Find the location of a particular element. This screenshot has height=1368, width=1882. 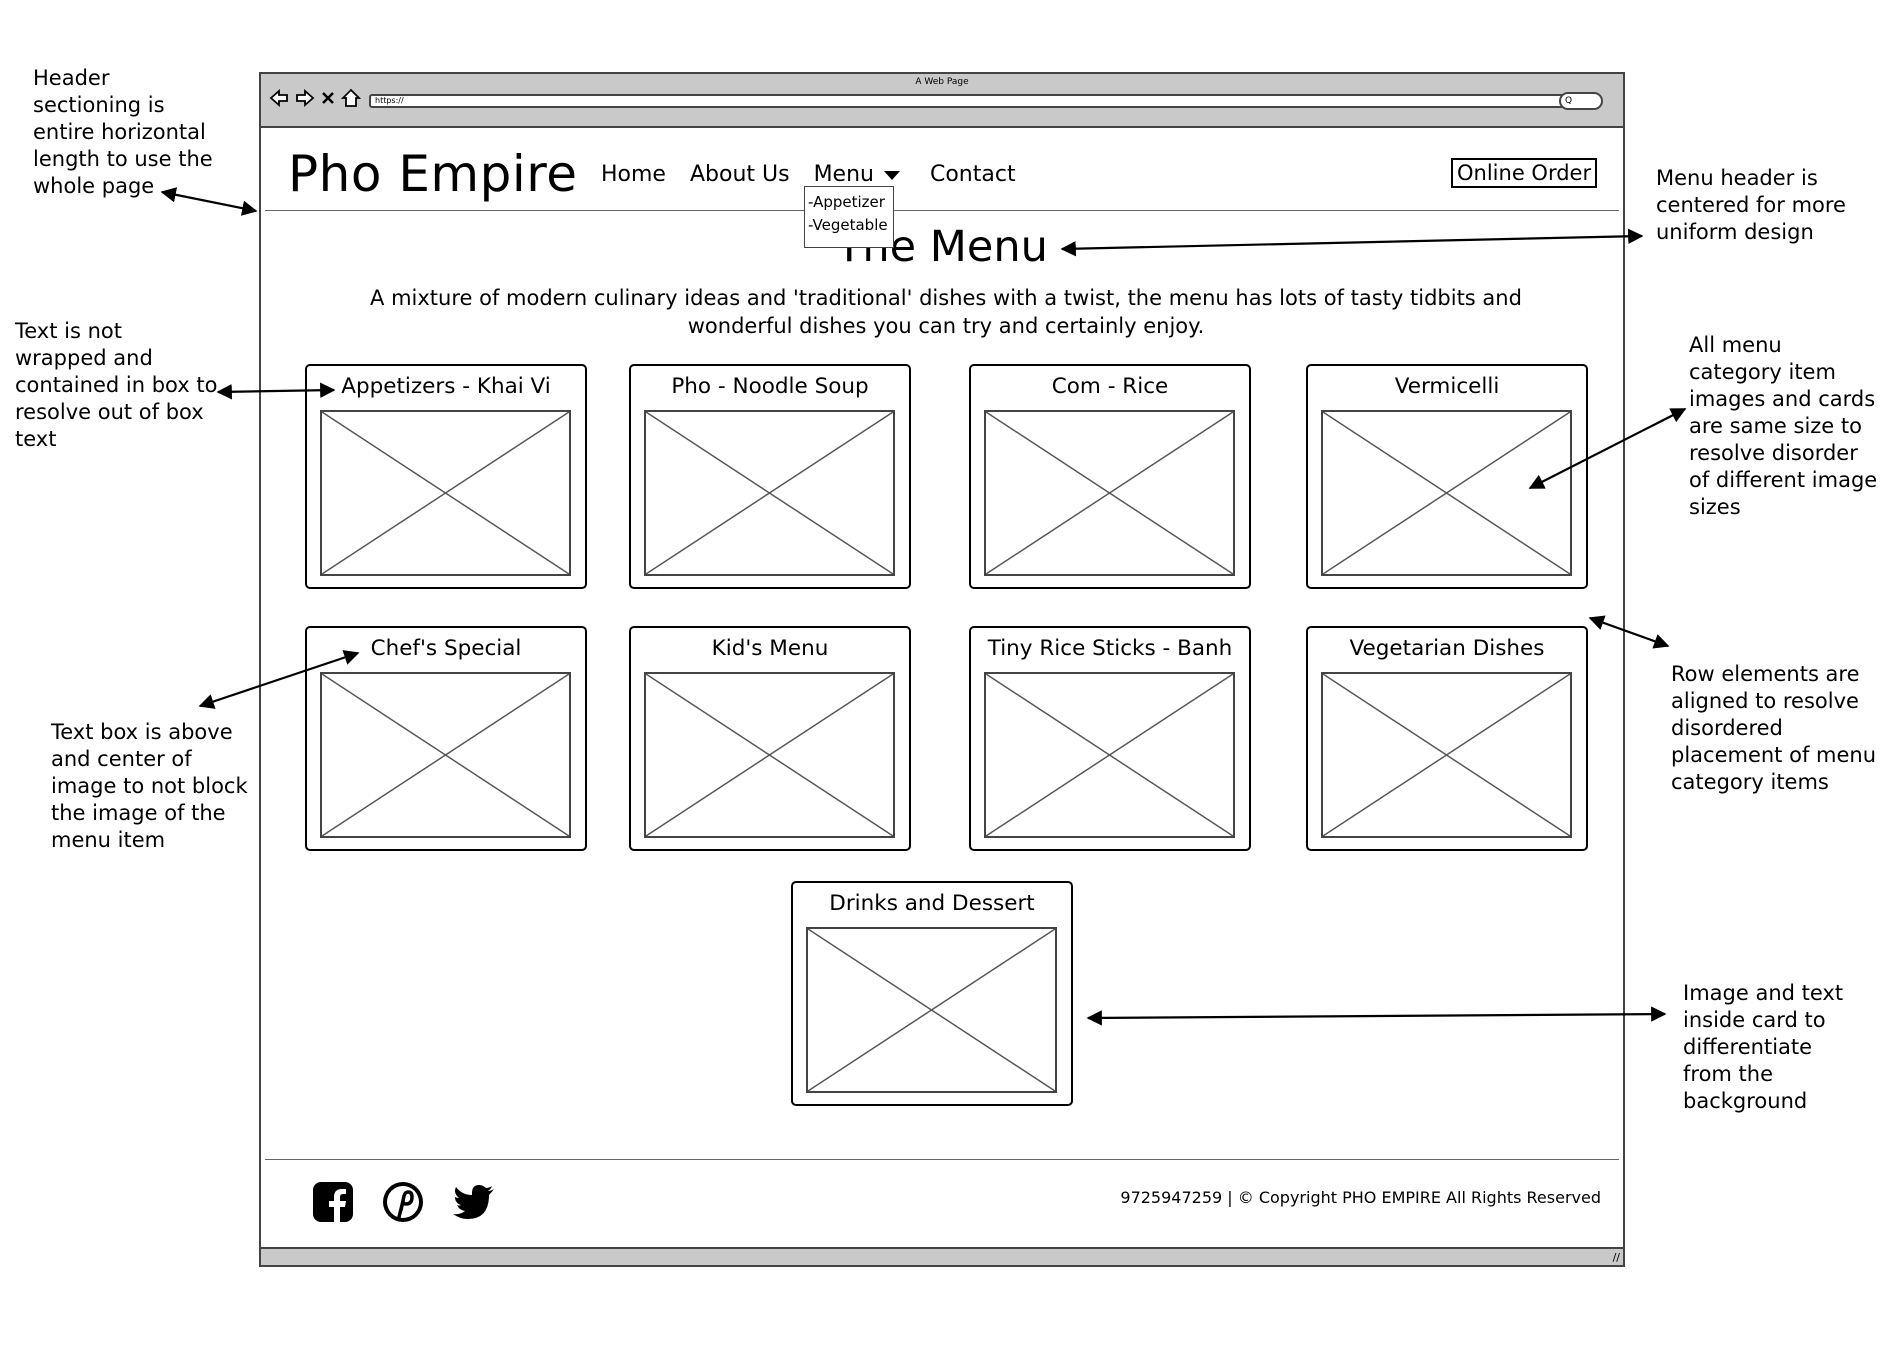

card-title: Vermicelli is located at coordinates (1447, 386).